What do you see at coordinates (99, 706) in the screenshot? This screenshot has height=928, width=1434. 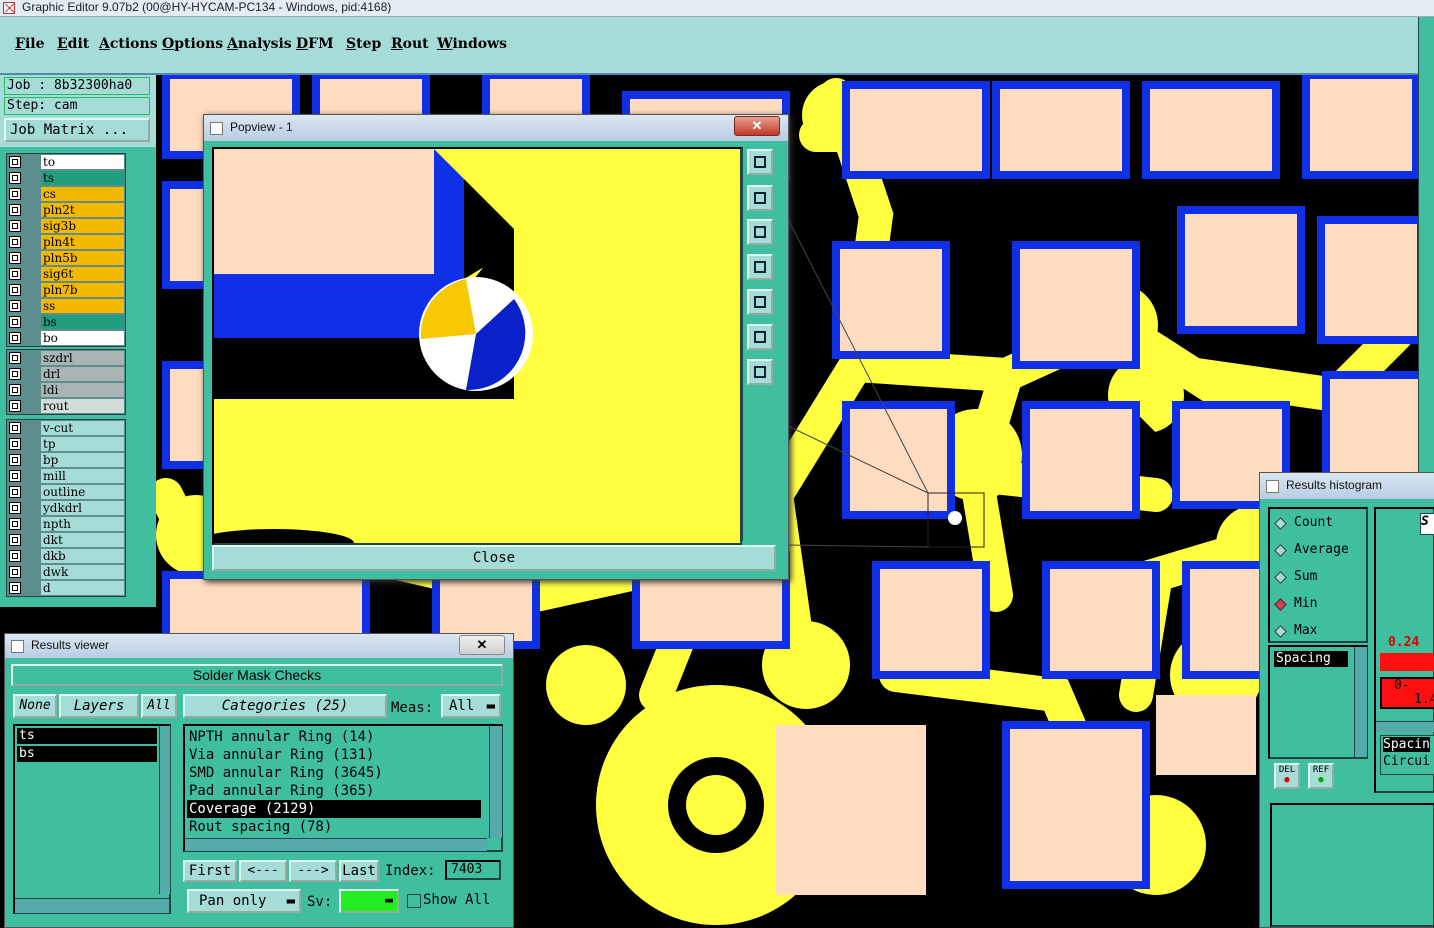 I see `layers-button: Layers` at bounding box center [99, 706].